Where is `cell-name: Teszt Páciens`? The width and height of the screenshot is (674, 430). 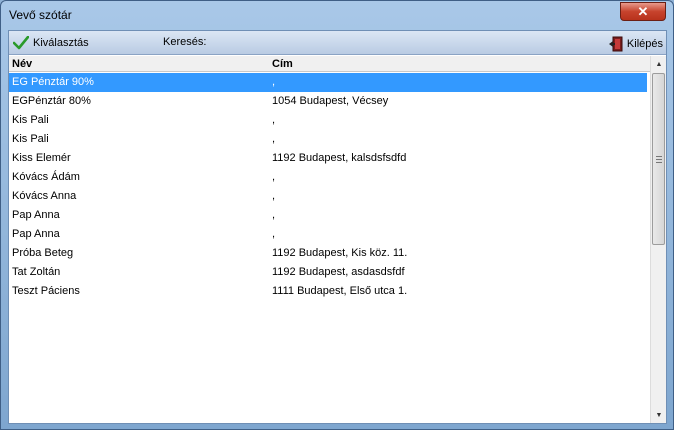 cell-name: Teszt Páciens is located at coordinates (46, 291).